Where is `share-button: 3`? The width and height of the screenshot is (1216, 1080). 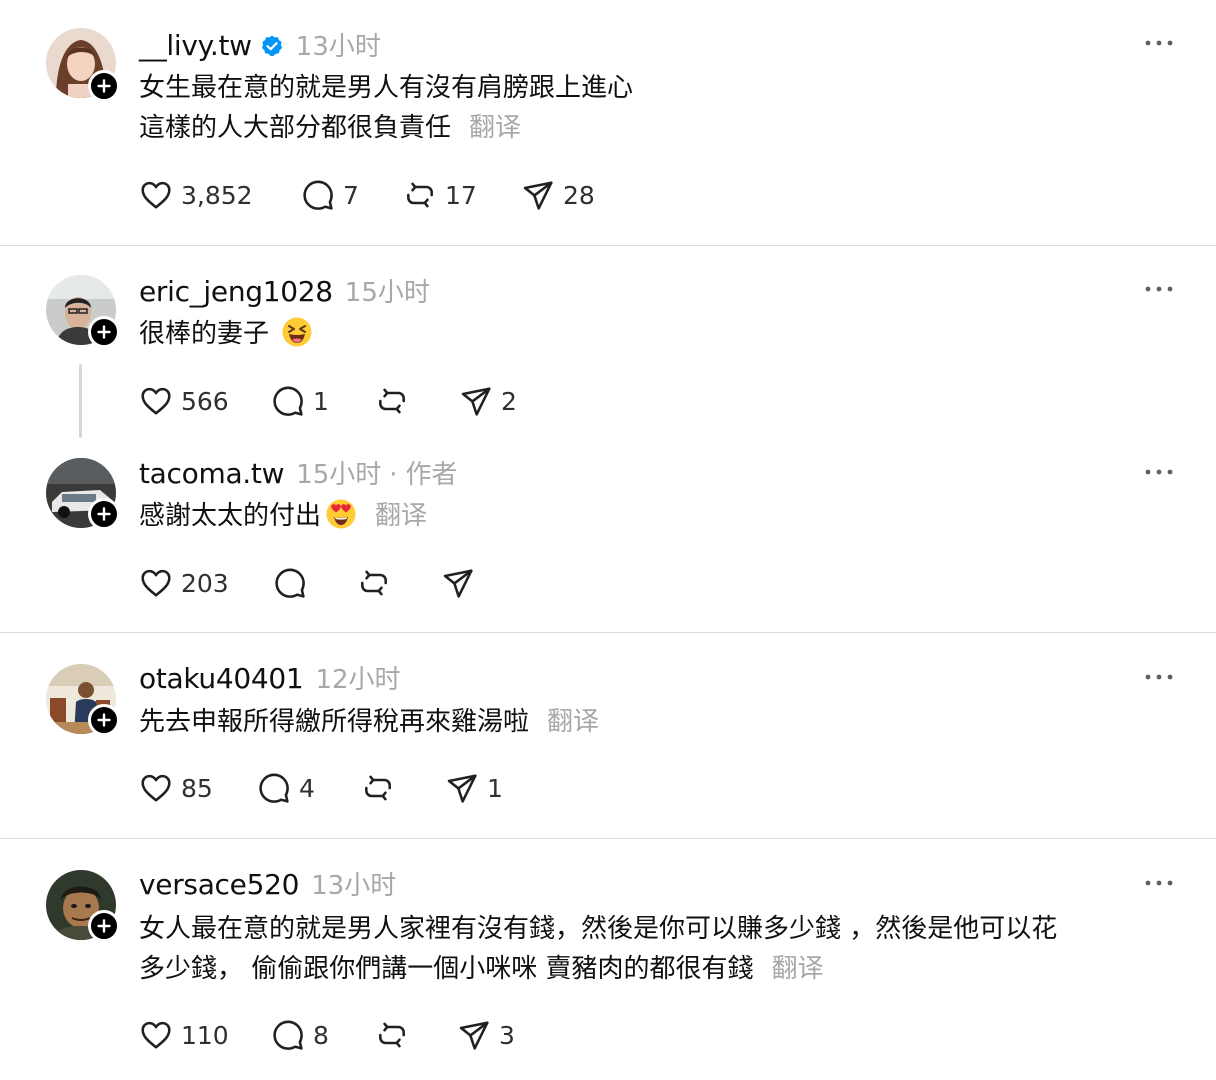
share-button: 3 is located at coordinates (486, 1035).